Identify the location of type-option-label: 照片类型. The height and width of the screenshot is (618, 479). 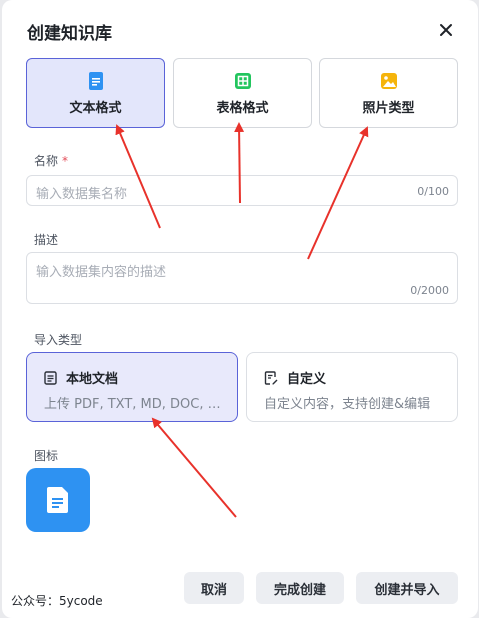
(388, 108).